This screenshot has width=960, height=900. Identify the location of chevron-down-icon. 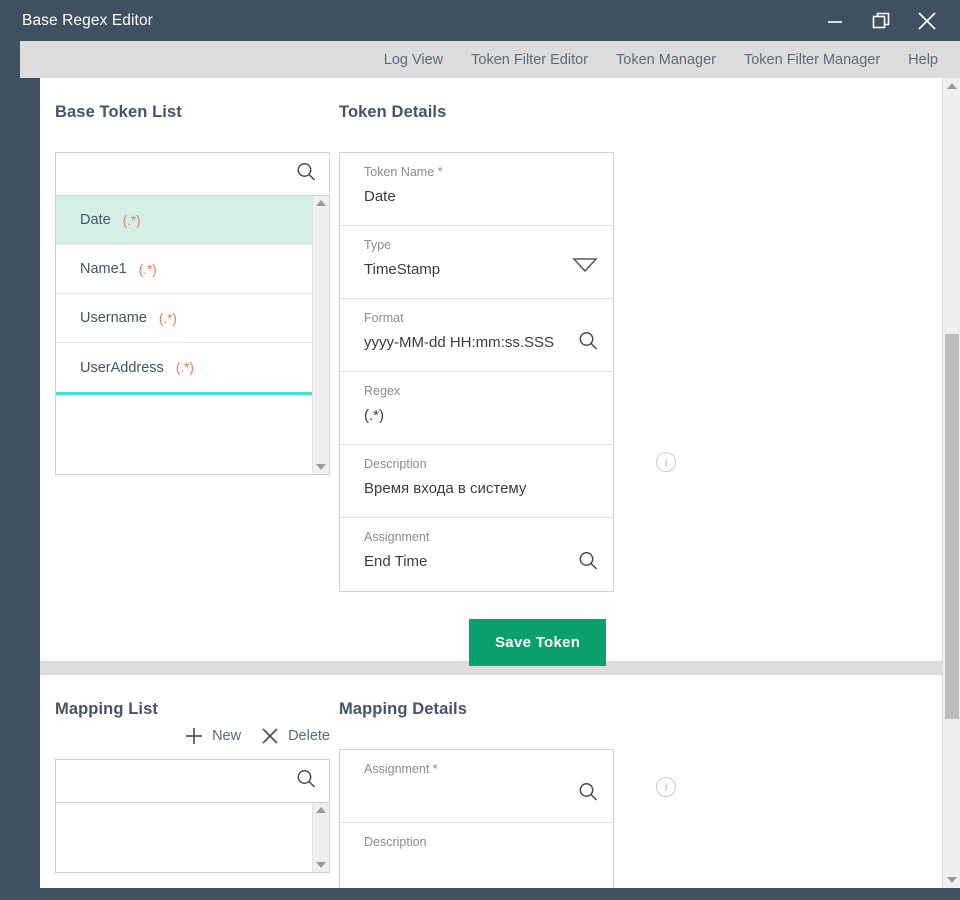
(585, 267).